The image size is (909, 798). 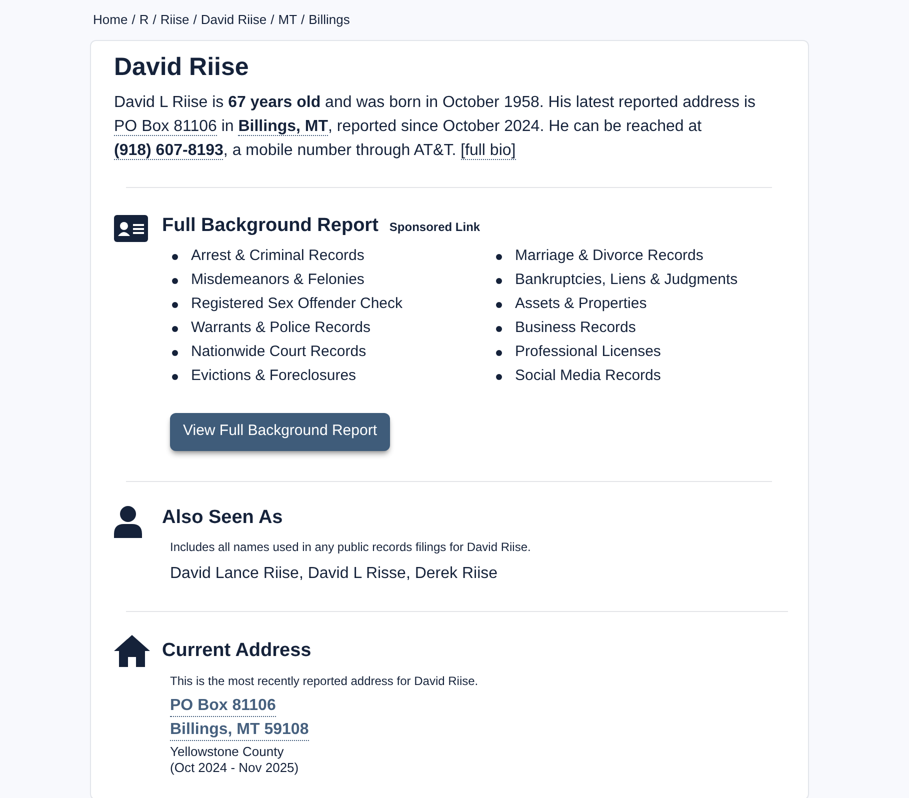 What do you see at coordinates (575, 328) in the screenshot?
I see `record-type-item: Business Records` at bounding box center [575, 328].